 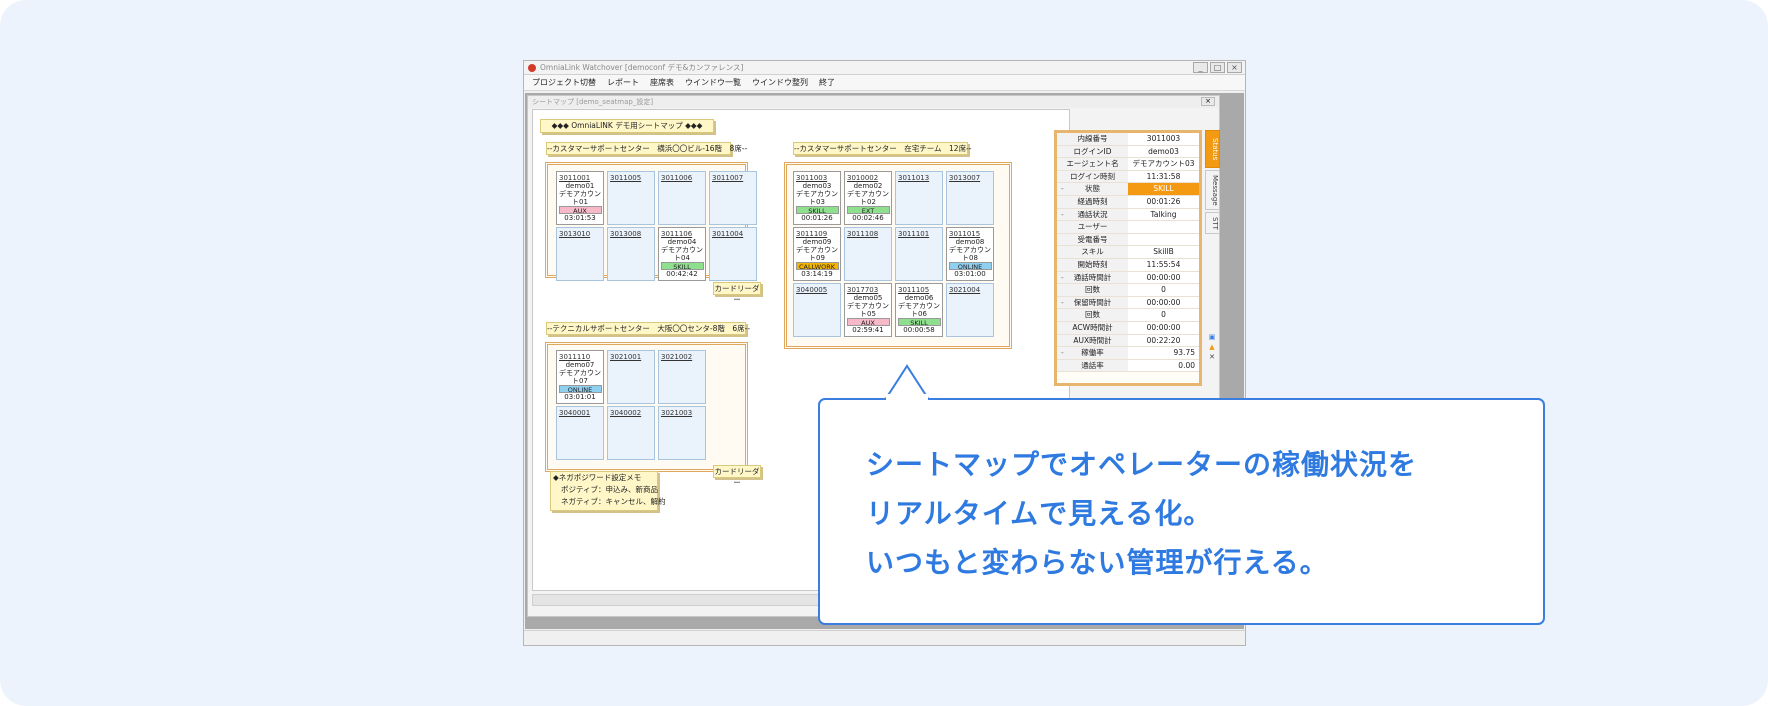 I want to click on status-panel-row: エージェント名 デモアカウント03, so click(x=1128, y=164).